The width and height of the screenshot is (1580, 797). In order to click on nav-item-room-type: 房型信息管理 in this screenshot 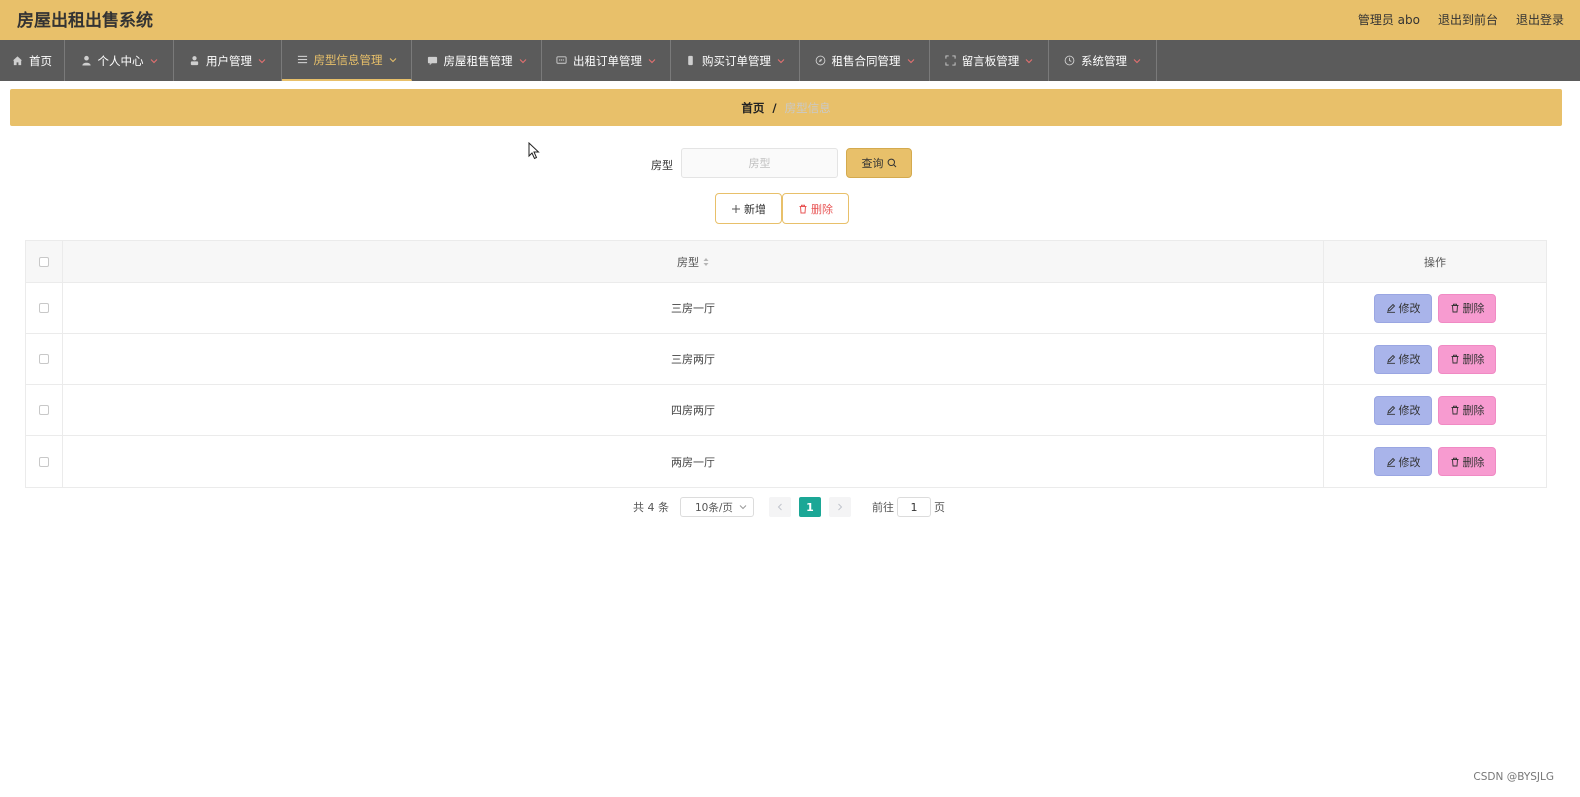, I will do `click(347, 60)`.